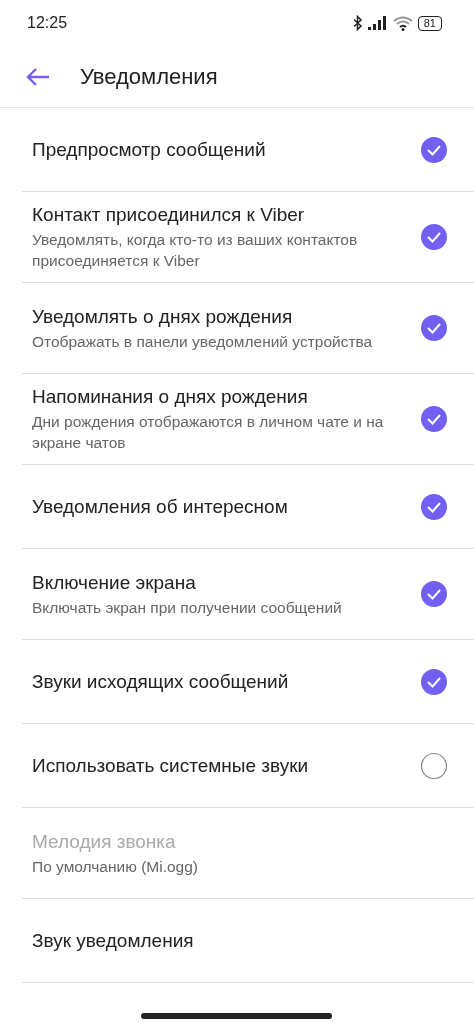 This screenshot has width=474, height=1027. What do you see at coordinates (169, 215) in the screenshot?
I see `setting-title: Контакт присоединился к Viber` at bounding box center [169, 215].